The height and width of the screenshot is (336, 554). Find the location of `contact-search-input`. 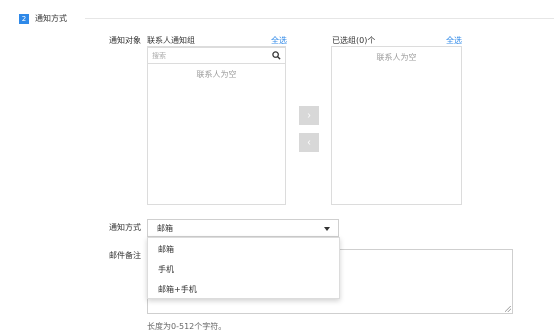

contact-search-input is located at coordinates (209, 55).